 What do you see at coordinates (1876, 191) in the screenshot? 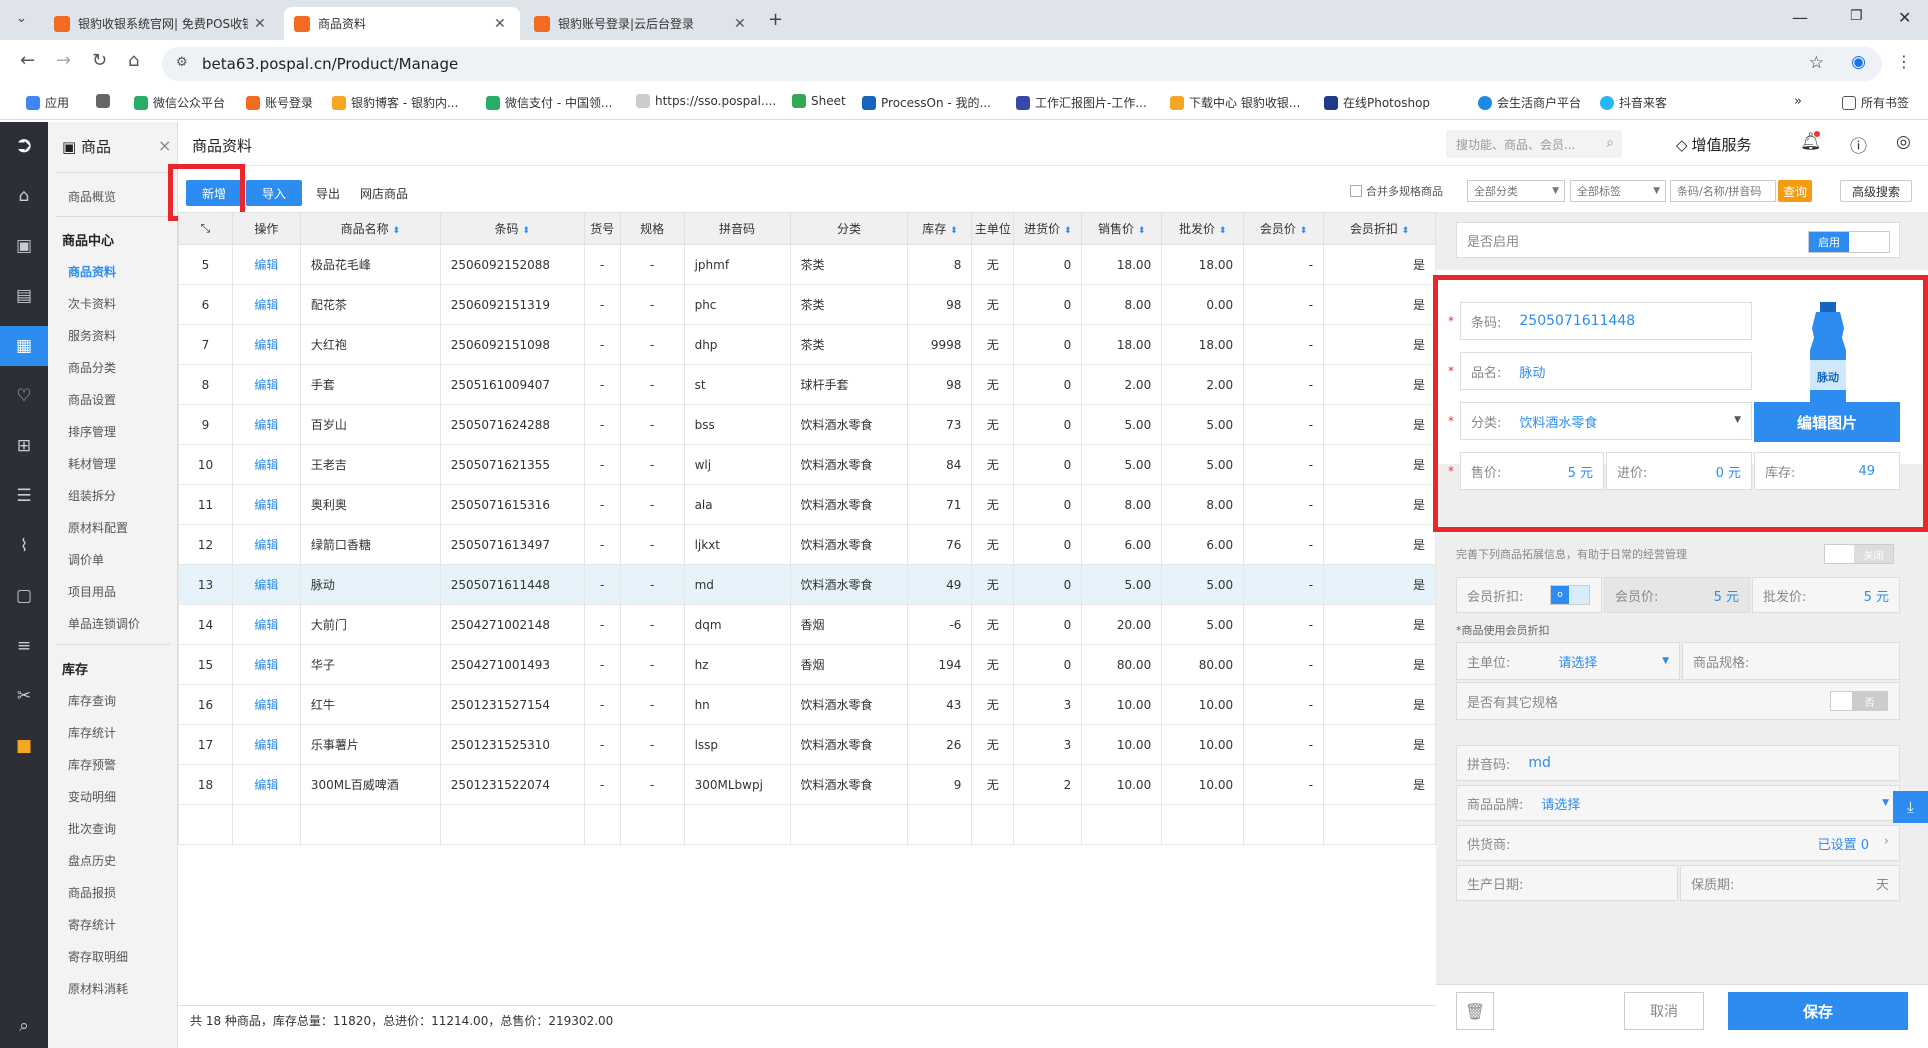
I see `advanced-search-button: 高级搜索` at bounding box center [1876, 191].